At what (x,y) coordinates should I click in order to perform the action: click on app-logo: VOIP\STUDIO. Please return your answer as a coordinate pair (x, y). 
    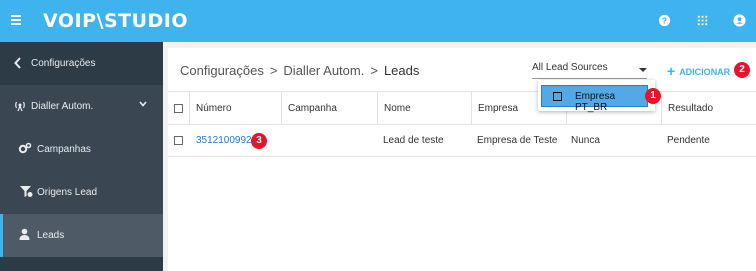
    Looking at the image, I should click on (116, 21).